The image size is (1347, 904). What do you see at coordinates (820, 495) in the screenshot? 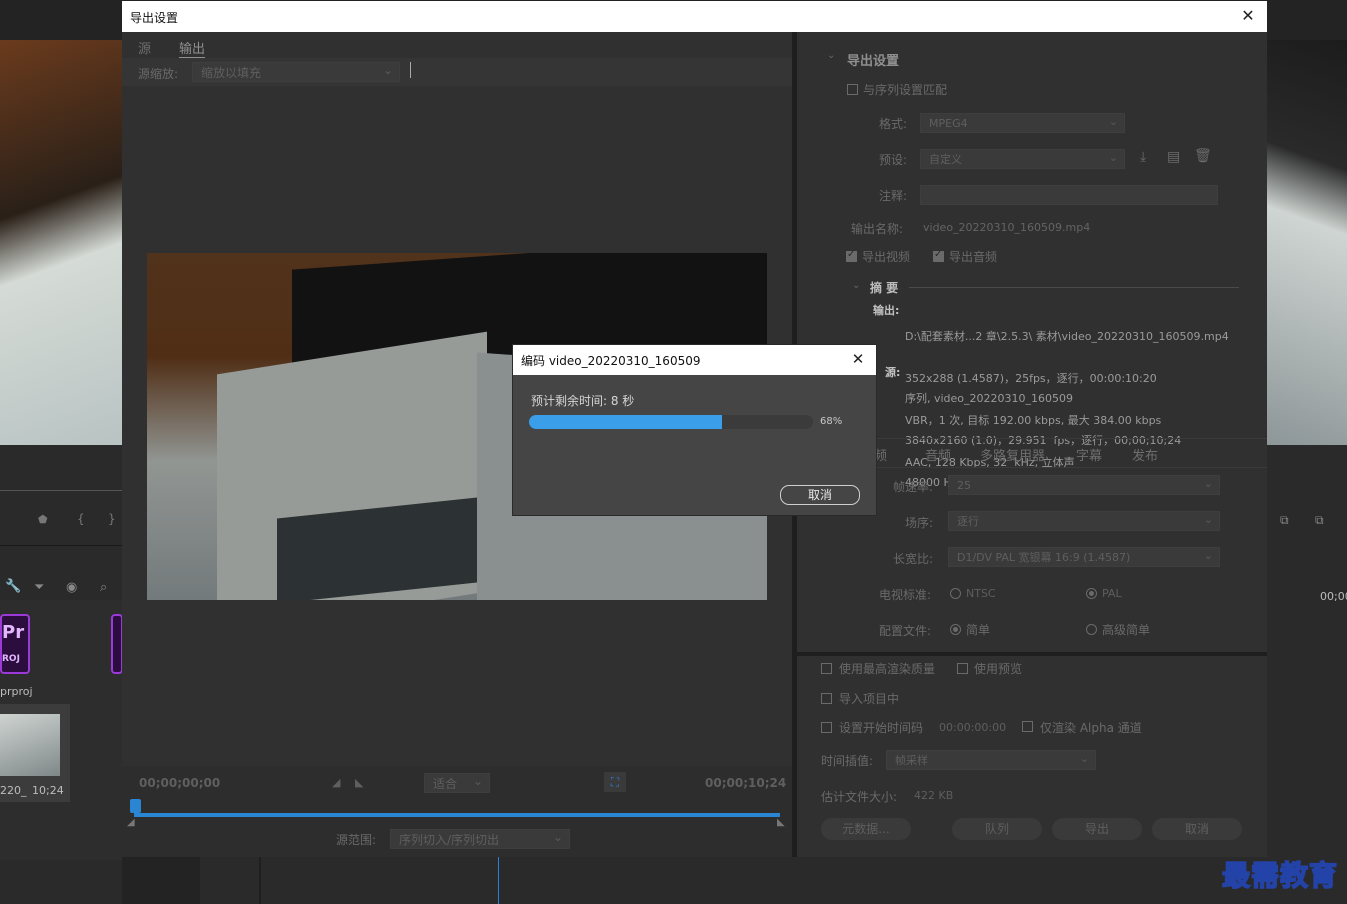
I see `encode-cancel-button: 取消` at bounding box center [820, 495].